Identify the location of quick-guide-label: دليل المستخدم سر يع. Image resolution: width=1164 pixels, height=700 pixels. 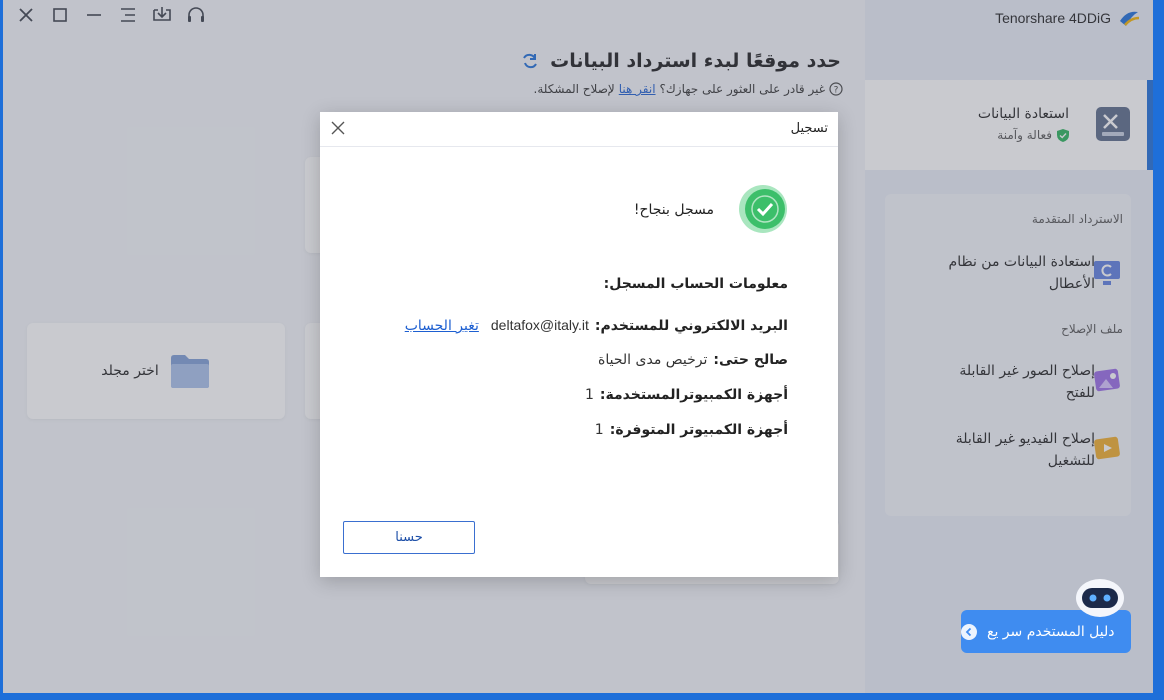
(1051, 631).